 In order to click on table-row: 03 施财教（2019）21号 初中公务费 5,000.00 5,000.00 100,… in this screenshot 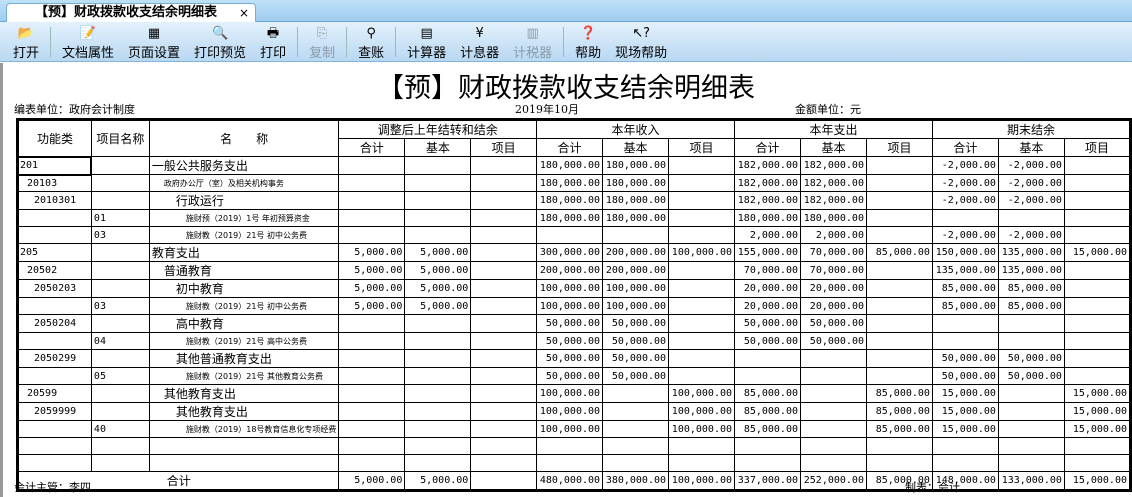, I will do `click(574, 306)`.